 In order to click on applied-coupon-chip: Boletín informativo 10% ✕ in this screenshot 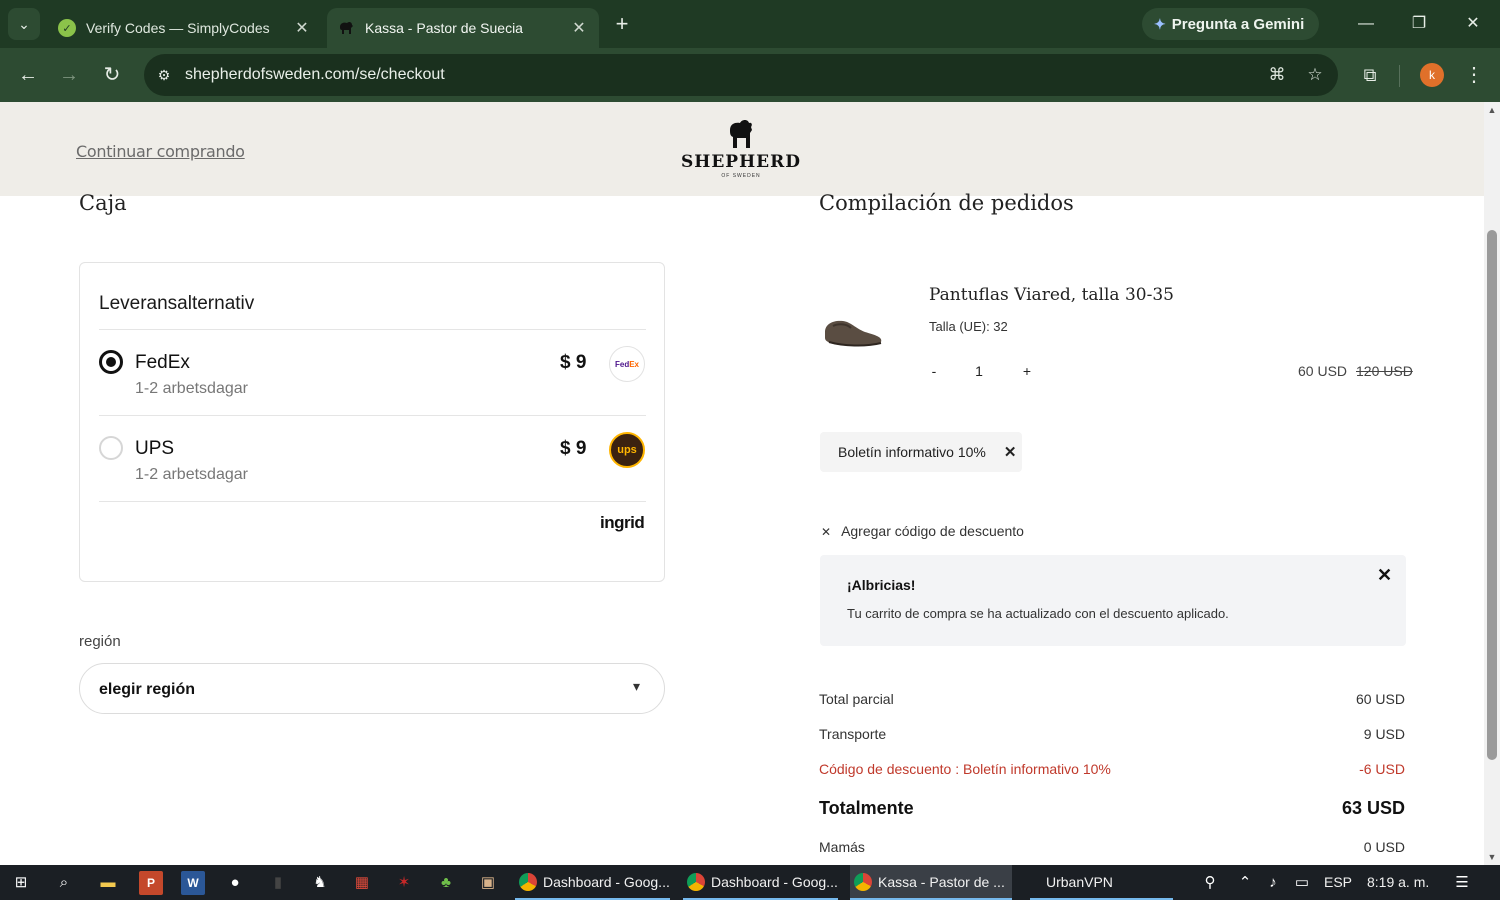, I will do `click(921, 452)`.